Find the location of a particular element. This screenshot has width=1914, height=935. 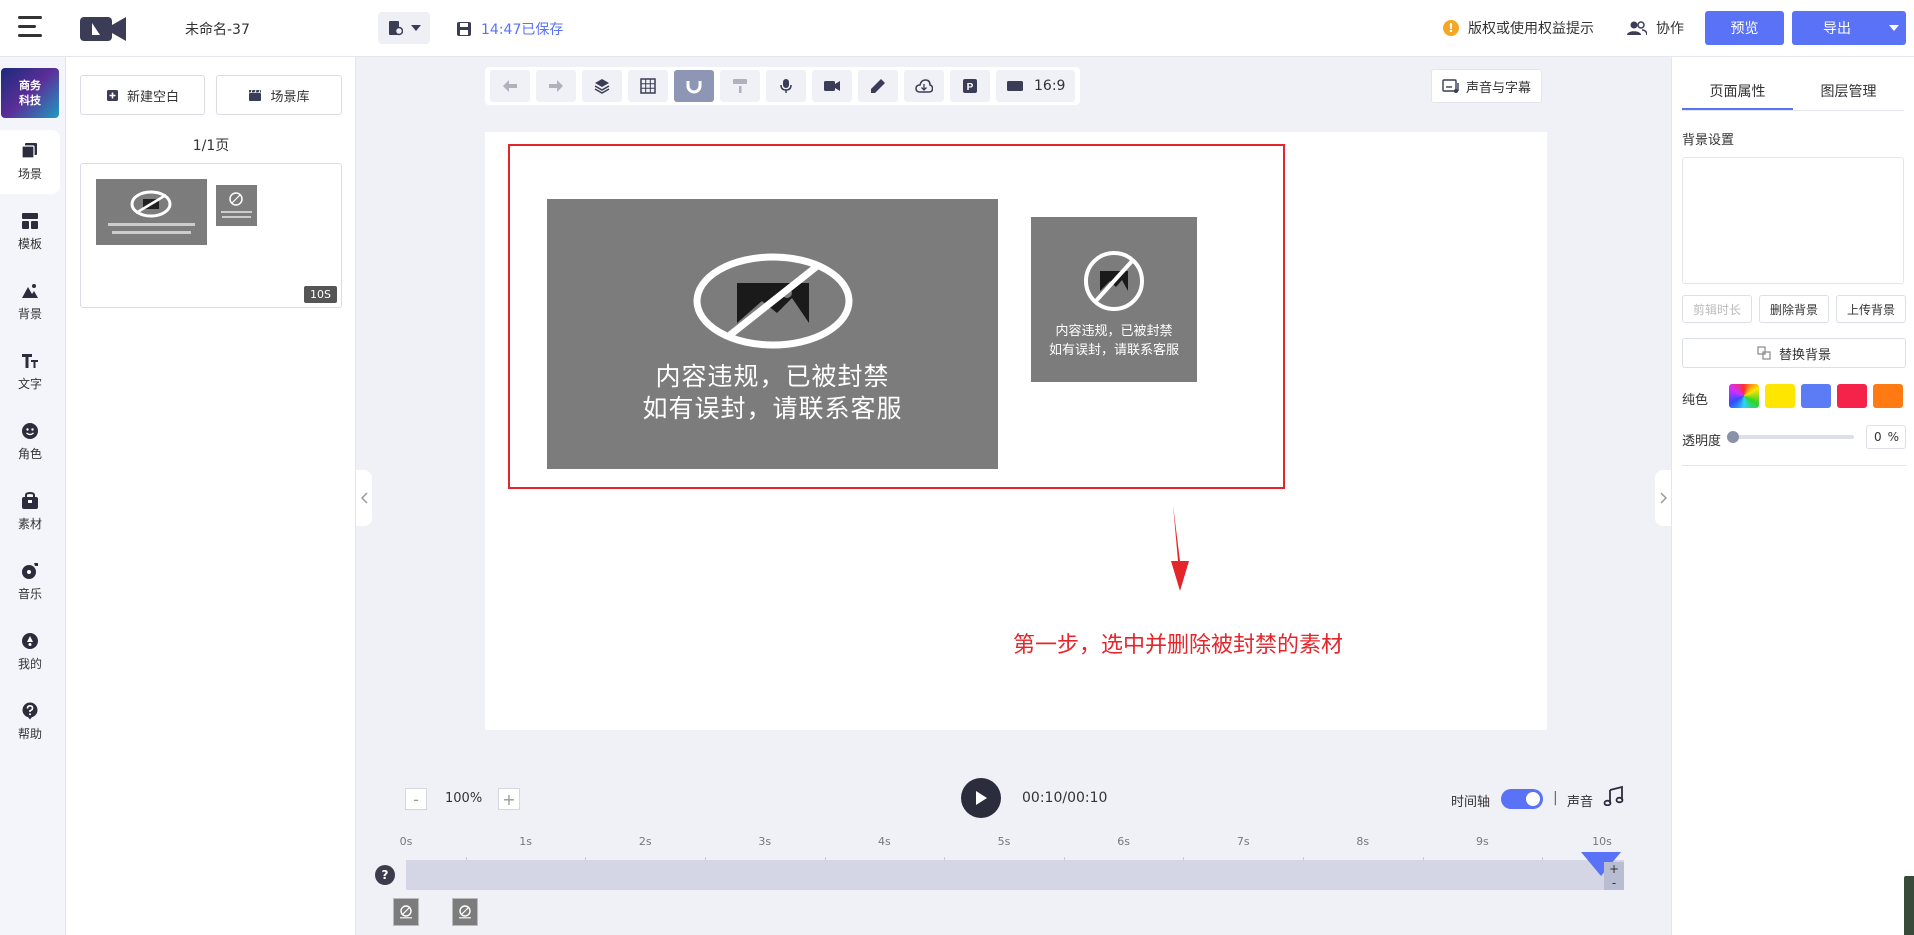

redo-icon is located at coordinates (556, 86).